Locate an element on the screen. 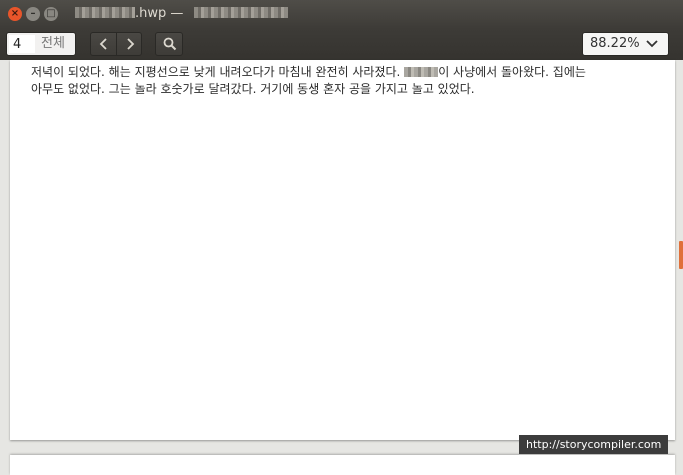  redacted-name is located at coordinates (421, 72).